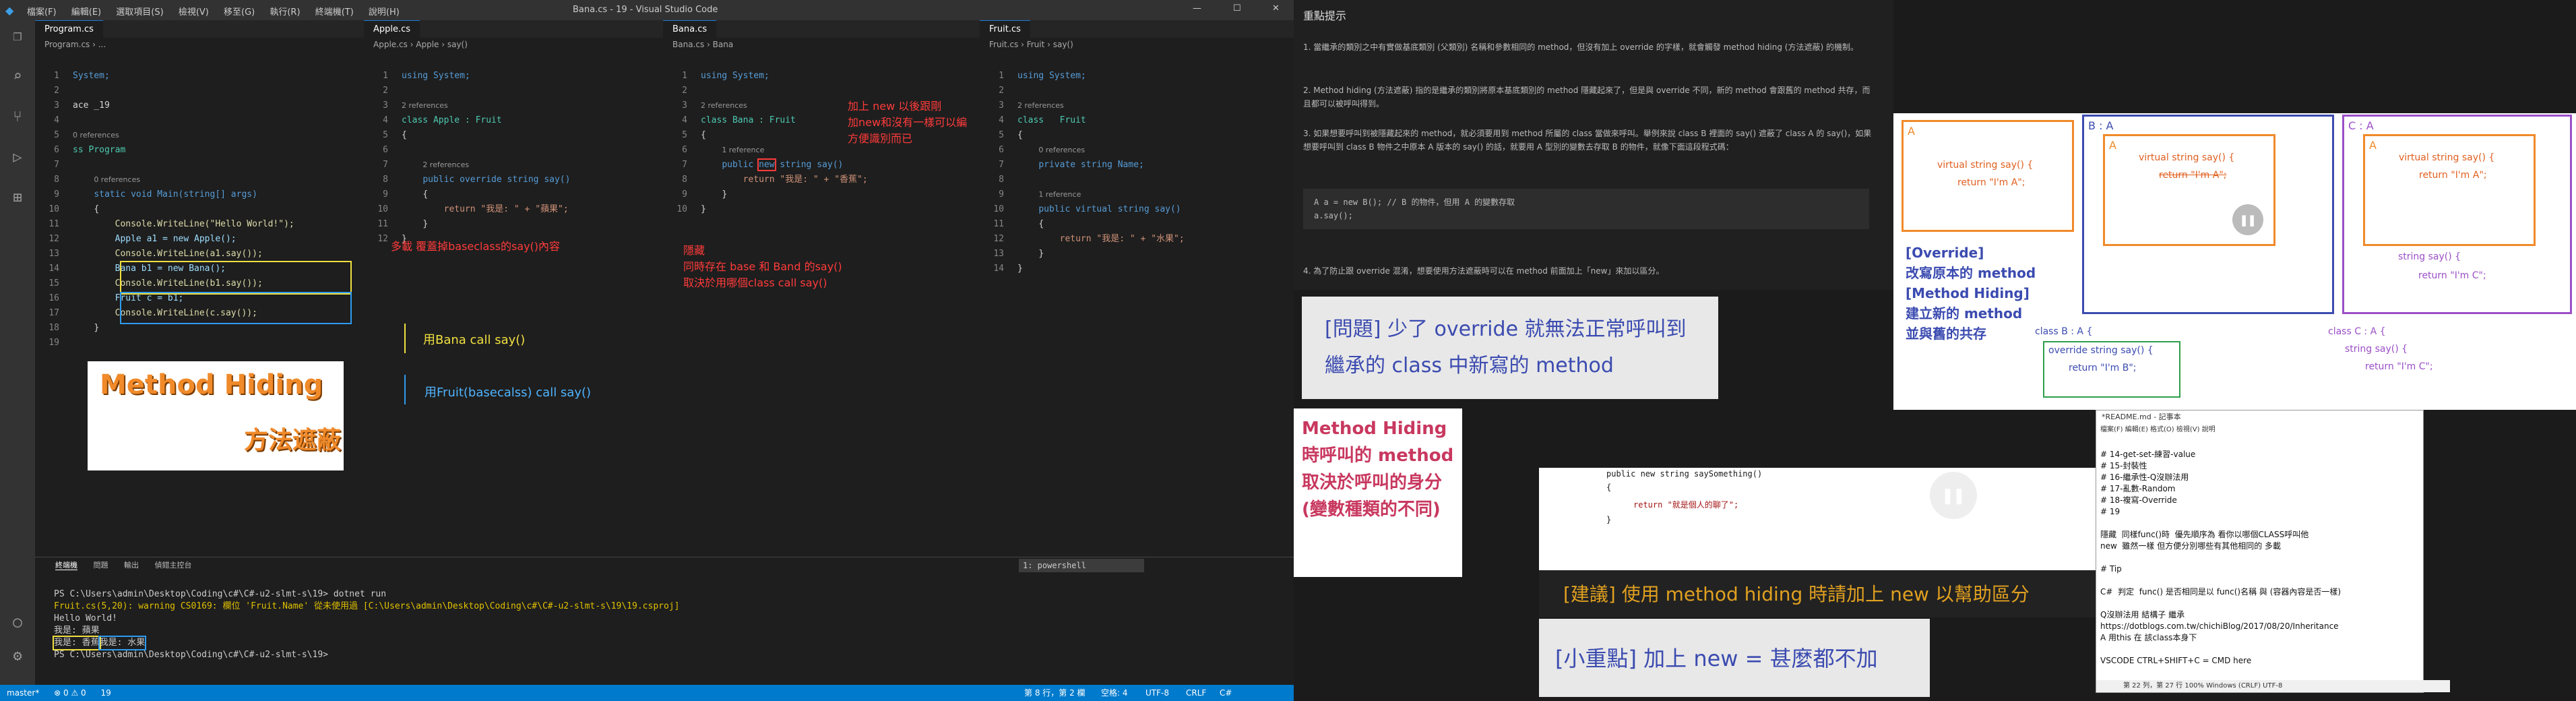 The height and width of the screenshot is (701, 2576). Describe the element at coordinates (2138, 500) in the screenshot. I see `notepad-line: # 18-複寫-Override` at that location.